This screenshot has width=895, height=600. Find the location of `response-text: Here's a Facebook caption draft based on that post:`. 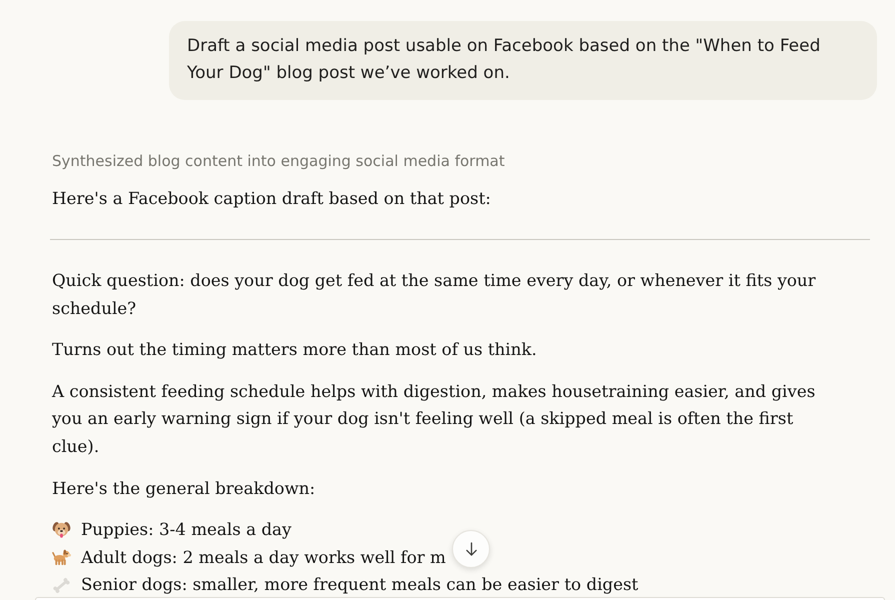

response-text: Here's a Facebook caption draft based on that post: is located at coordinates (272, 198).